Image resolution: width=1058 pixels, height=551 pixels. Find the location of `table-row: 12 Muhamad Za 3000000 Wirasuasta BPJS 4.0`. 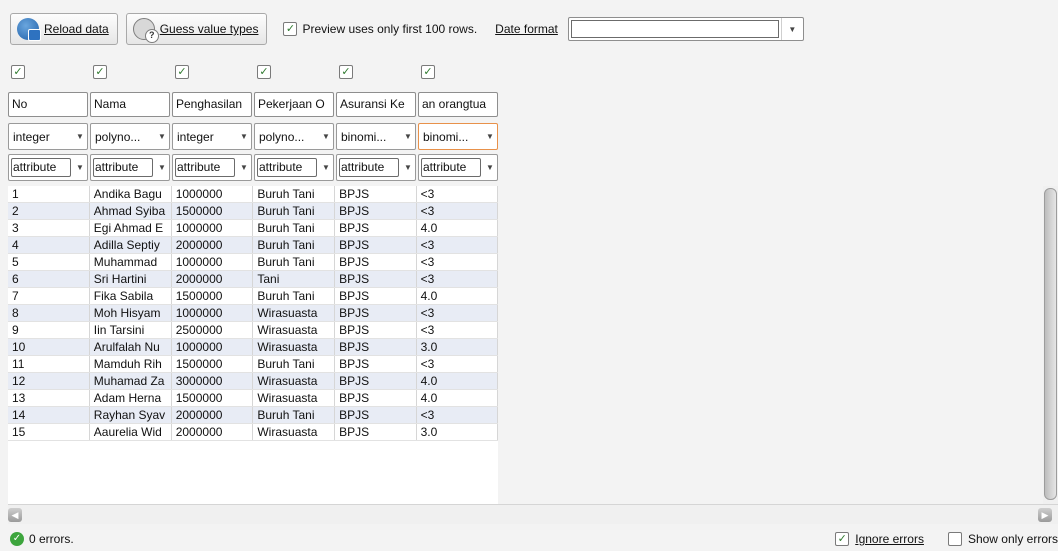

table-row: 12 Muhamad Za 3000000 Wirasuasta BPJS 4.0 is located at coordinates (253, 381).